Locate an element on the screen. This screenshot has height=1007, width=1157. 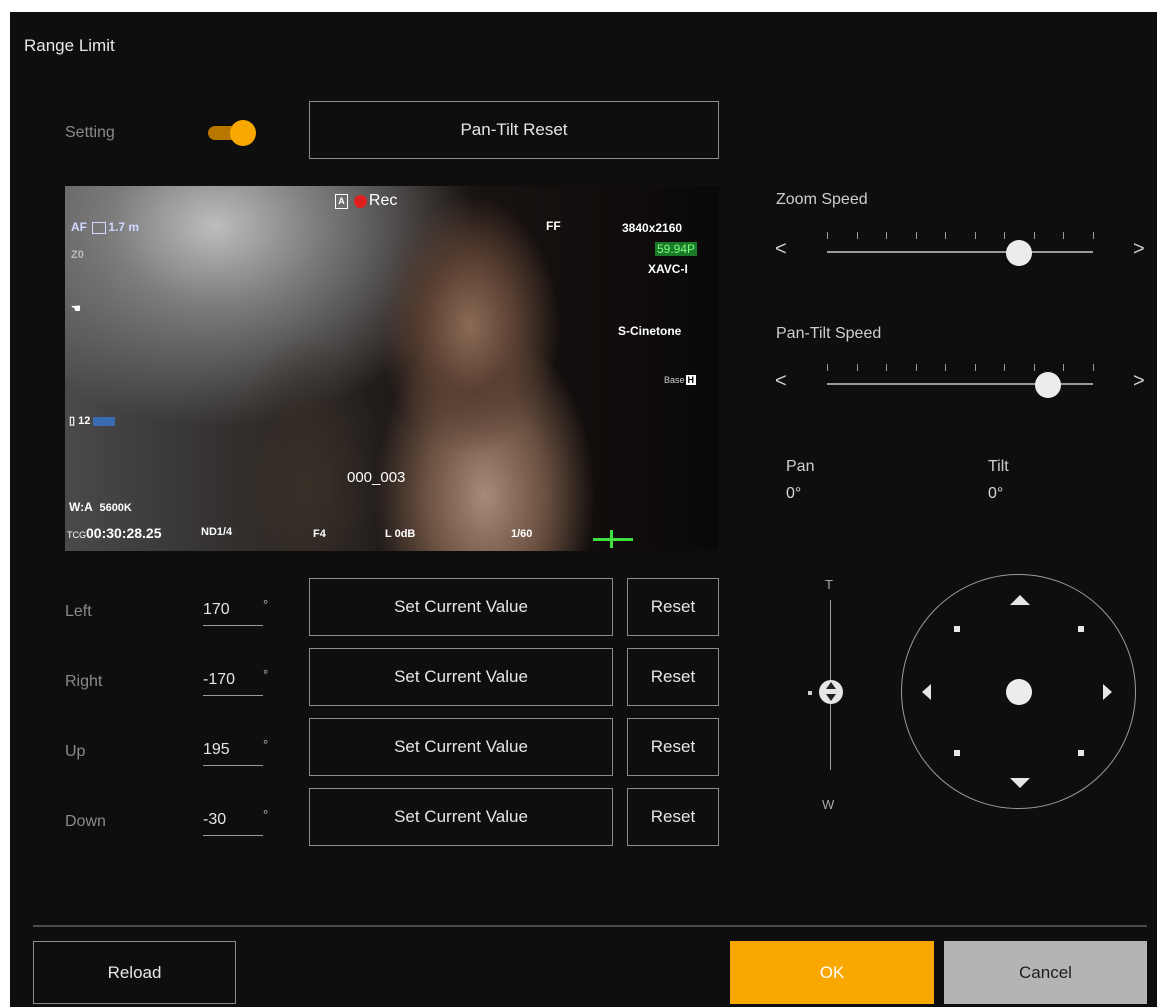
level-indicator-center is located at coordinates (611, 539).